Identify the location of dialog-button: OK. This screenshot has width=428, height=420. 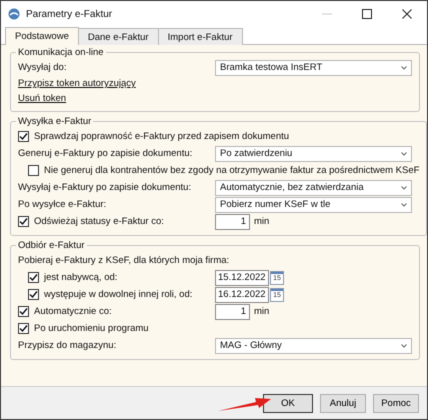
(288, 403).